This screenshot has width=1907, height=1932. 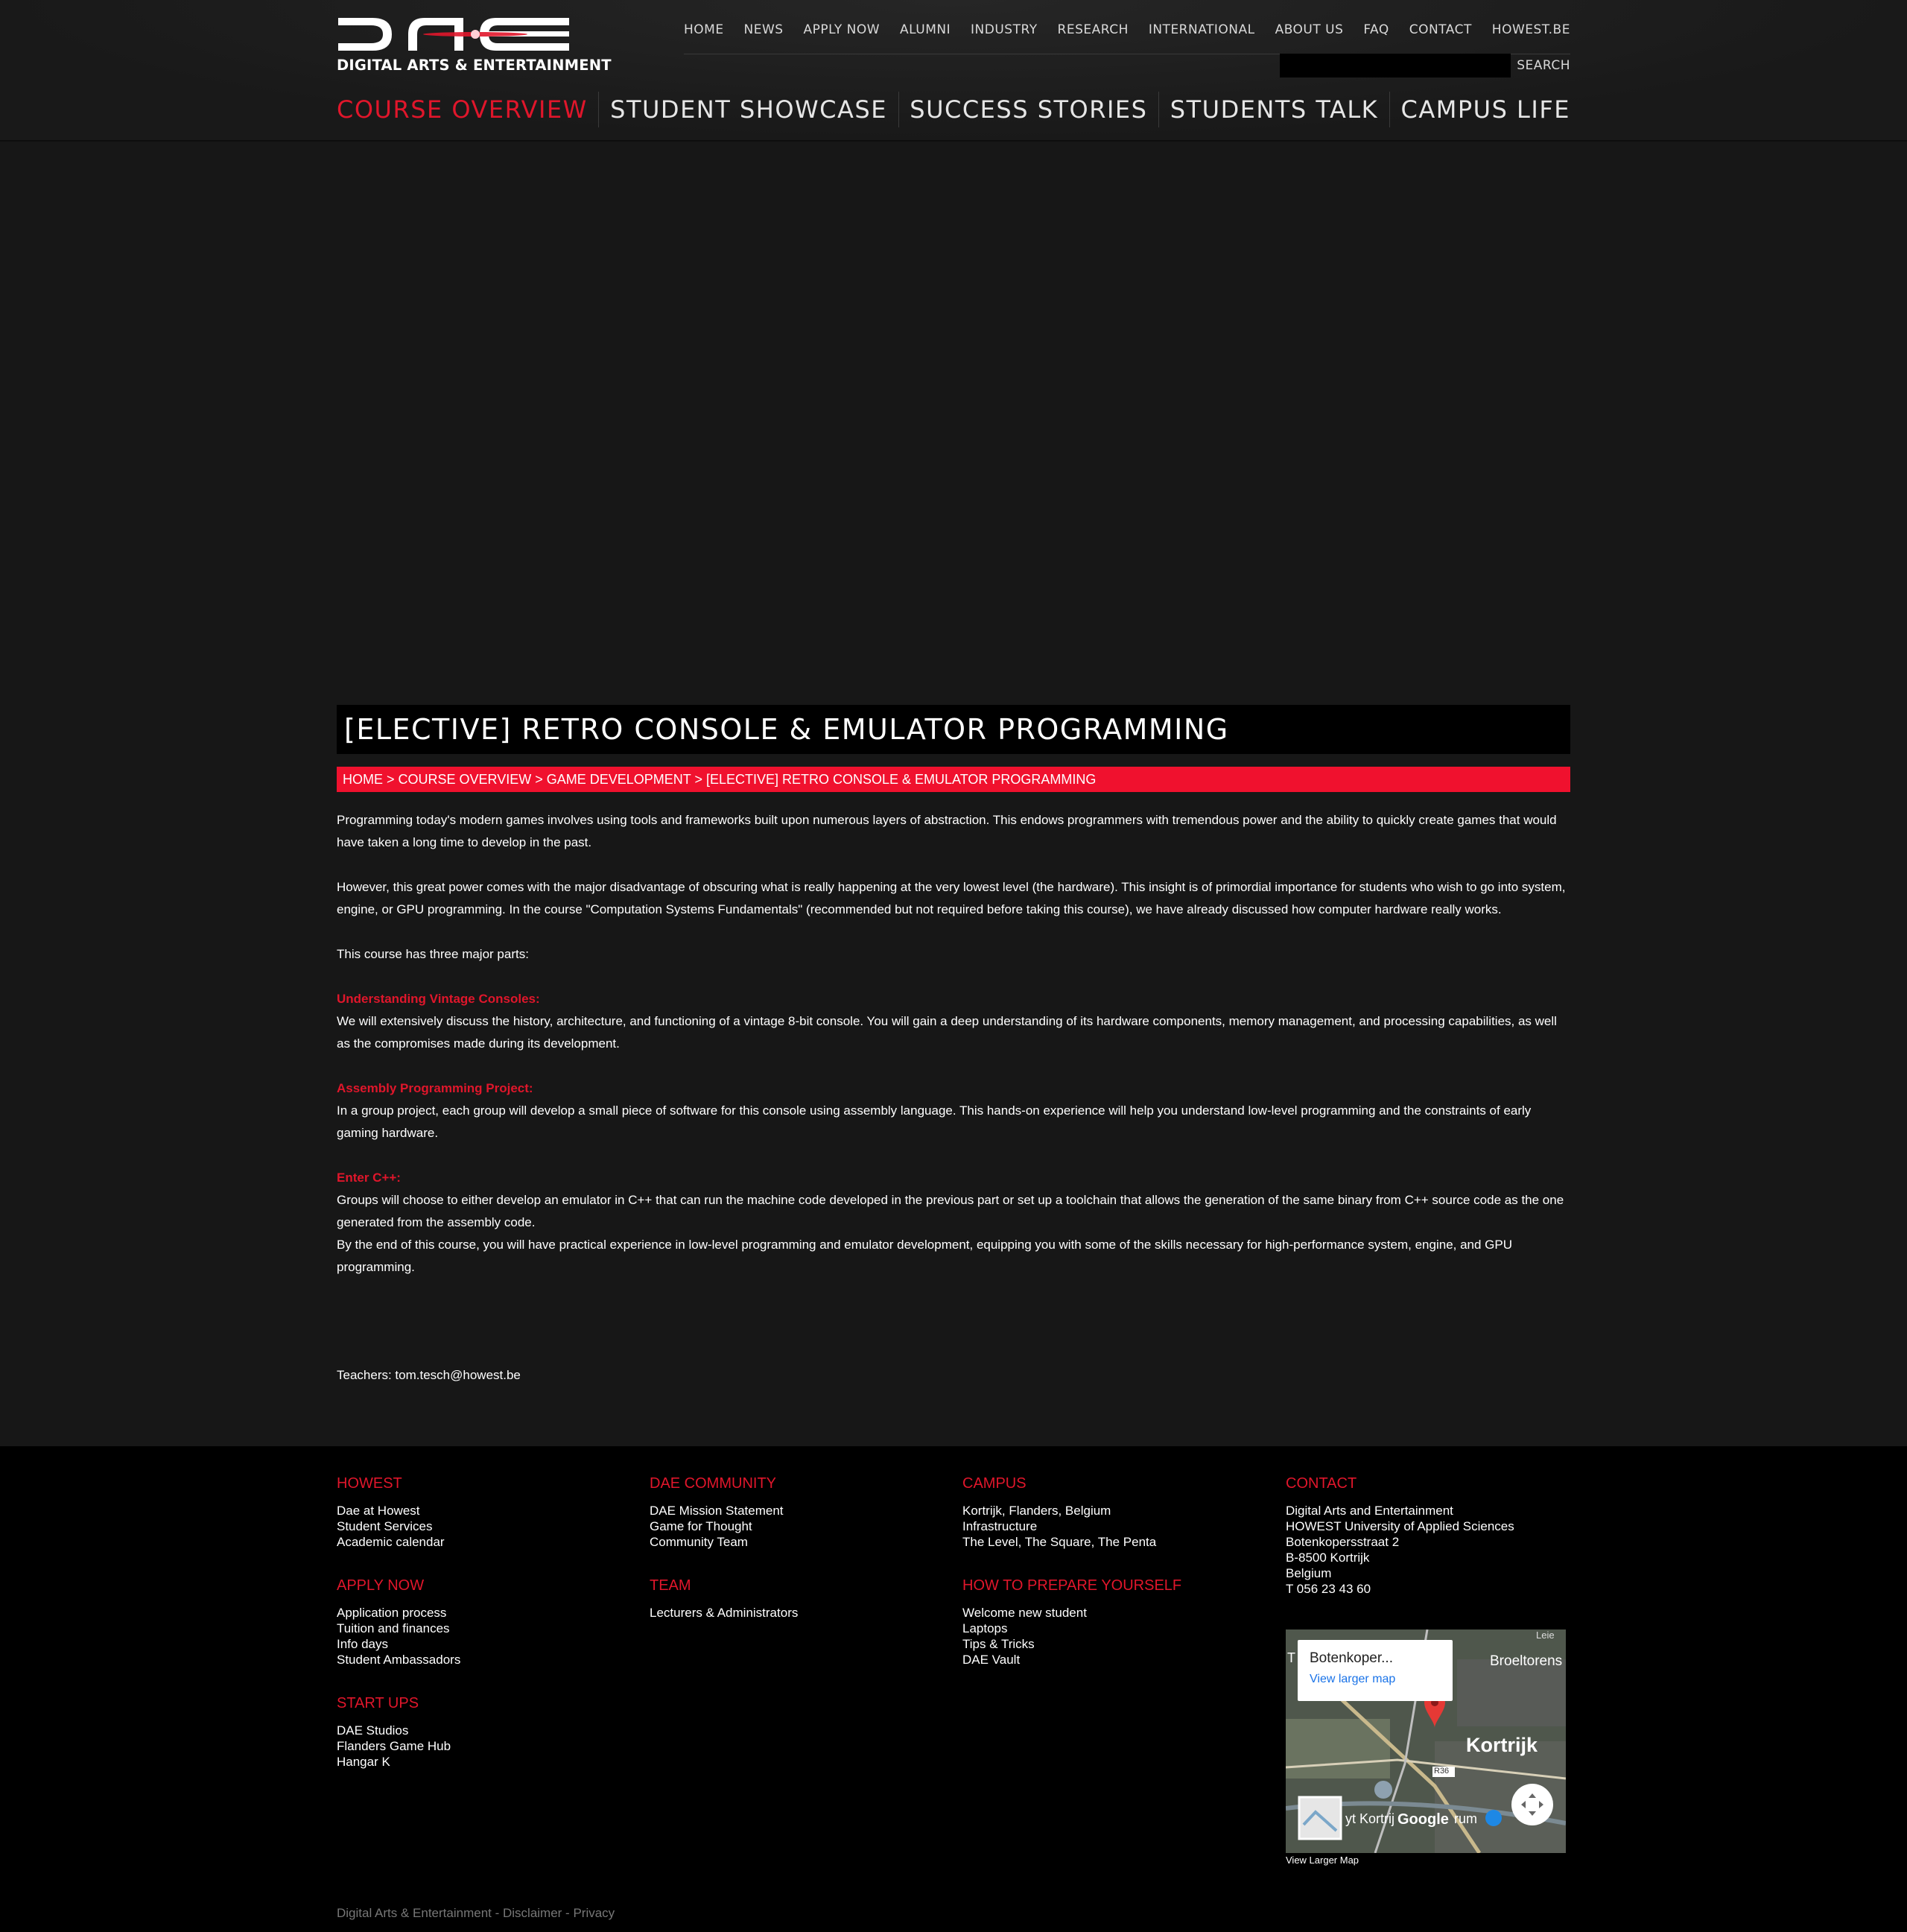 What do you see at coordinates (486, 1659) in the screenshot?
I see `footer-link: Student Ambassadors` at bounding box center [486, 1659].